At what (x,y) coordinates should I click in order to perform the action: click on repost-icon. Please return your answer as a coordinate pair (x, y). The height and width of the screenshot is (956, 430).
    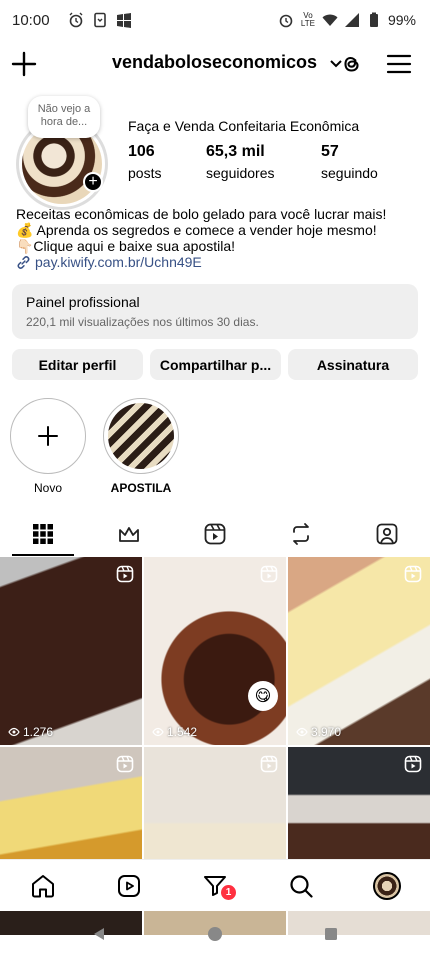
    Looking at the image, I should click on (301, 534).